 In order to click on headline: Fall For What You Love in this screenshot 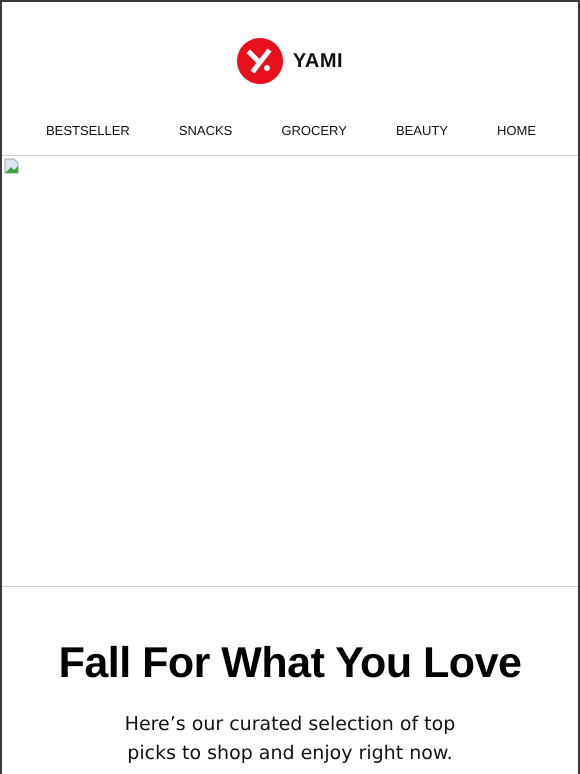, I will do `click(290, 663)`.